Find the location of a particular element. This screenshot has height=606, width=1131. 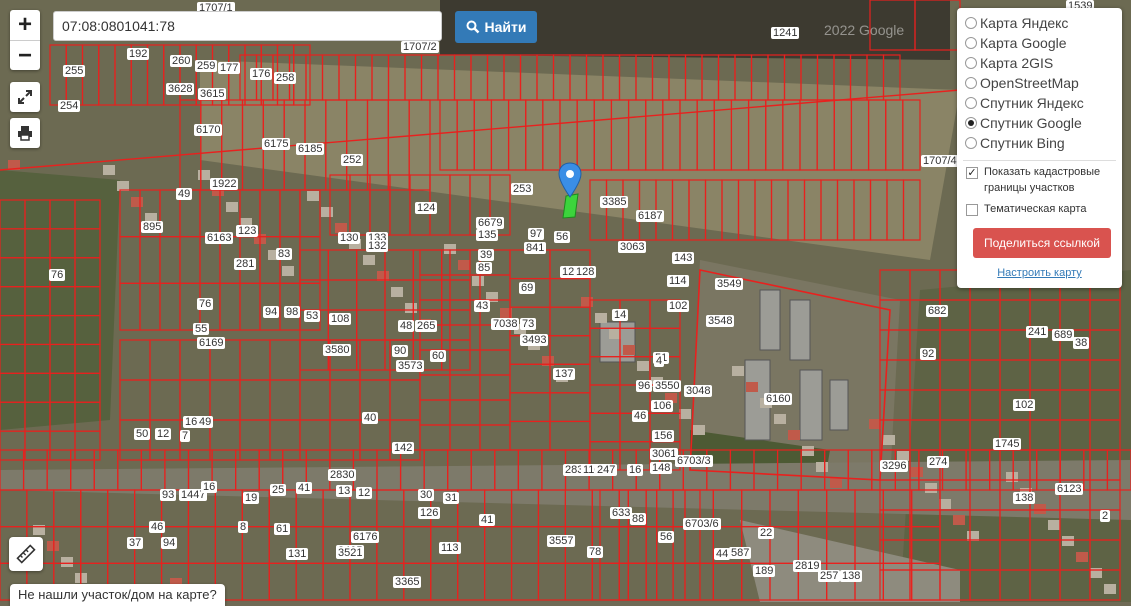

show-cadastral-label: Показать кадастровые границы участков is located at coordinates (1042, 180).